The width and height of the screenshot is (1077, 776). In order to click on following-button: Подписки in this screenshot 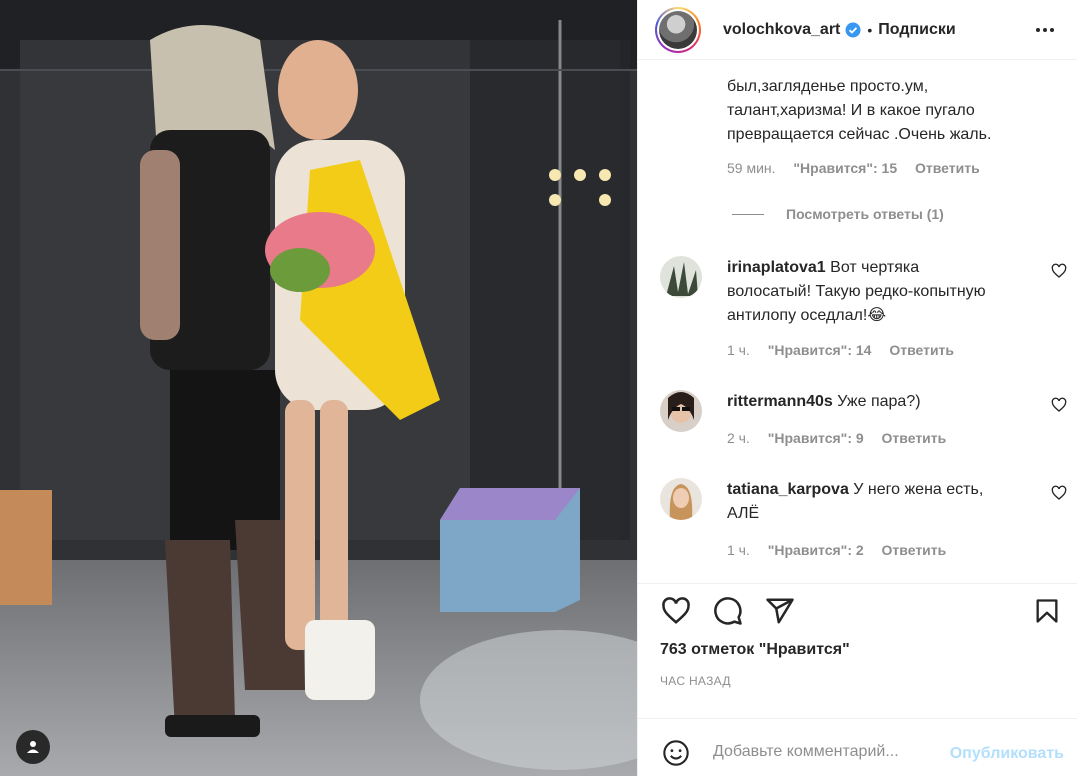, I will do `click(916, 30)`.